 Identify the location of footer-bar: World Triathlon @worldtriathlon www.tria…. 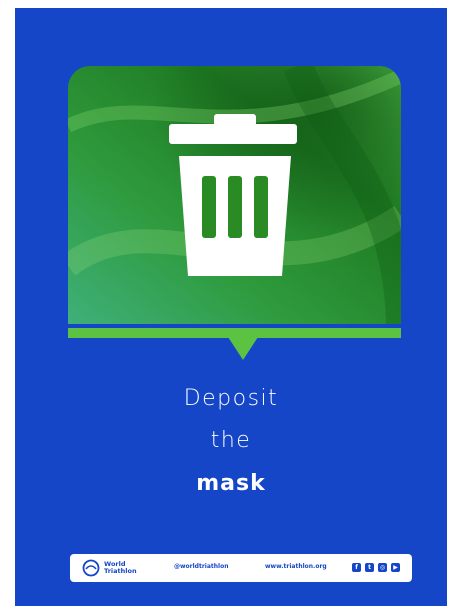
(241, 568).